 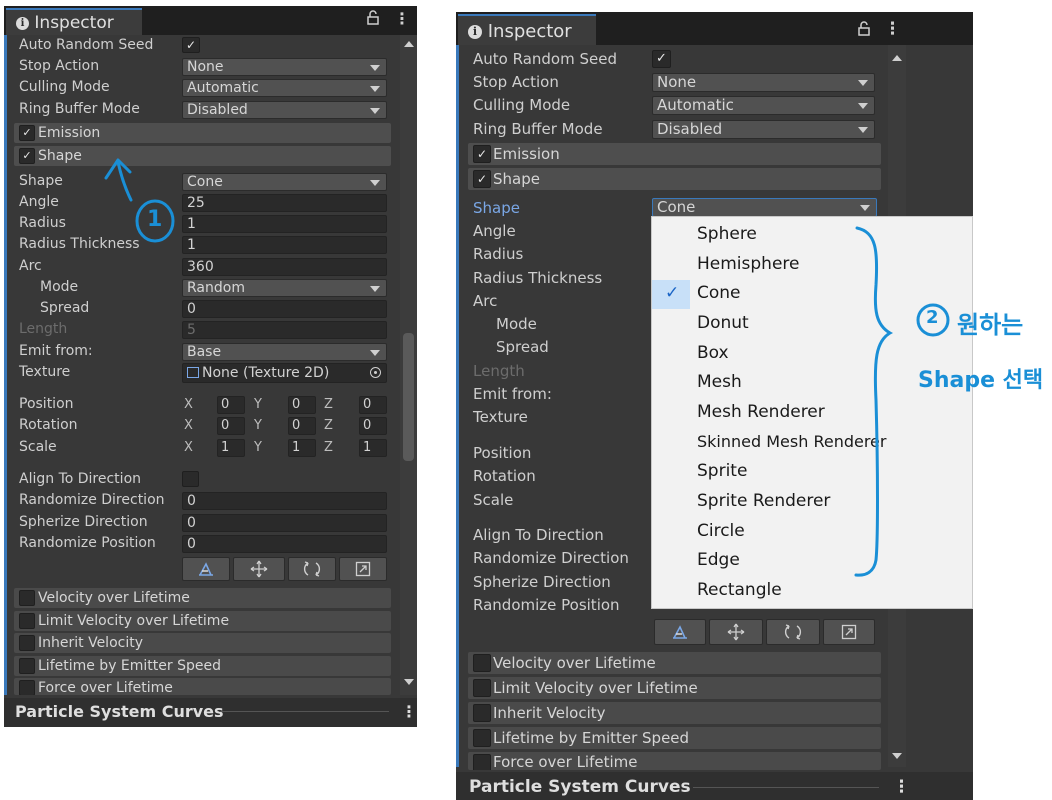 I want to click on annotation-arrowhead-icon, so click(x=118, y=169).